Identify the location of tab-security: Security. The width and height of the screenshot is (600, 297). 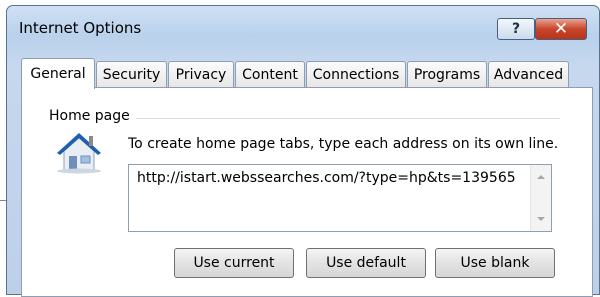
(131, 74).